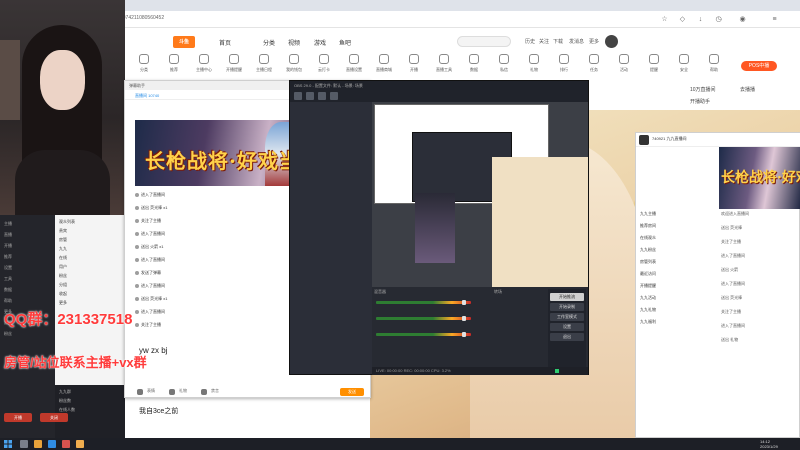 This screenshot has height=450, width=800. I want to click on nav-more: 更多, so click(594, 41).